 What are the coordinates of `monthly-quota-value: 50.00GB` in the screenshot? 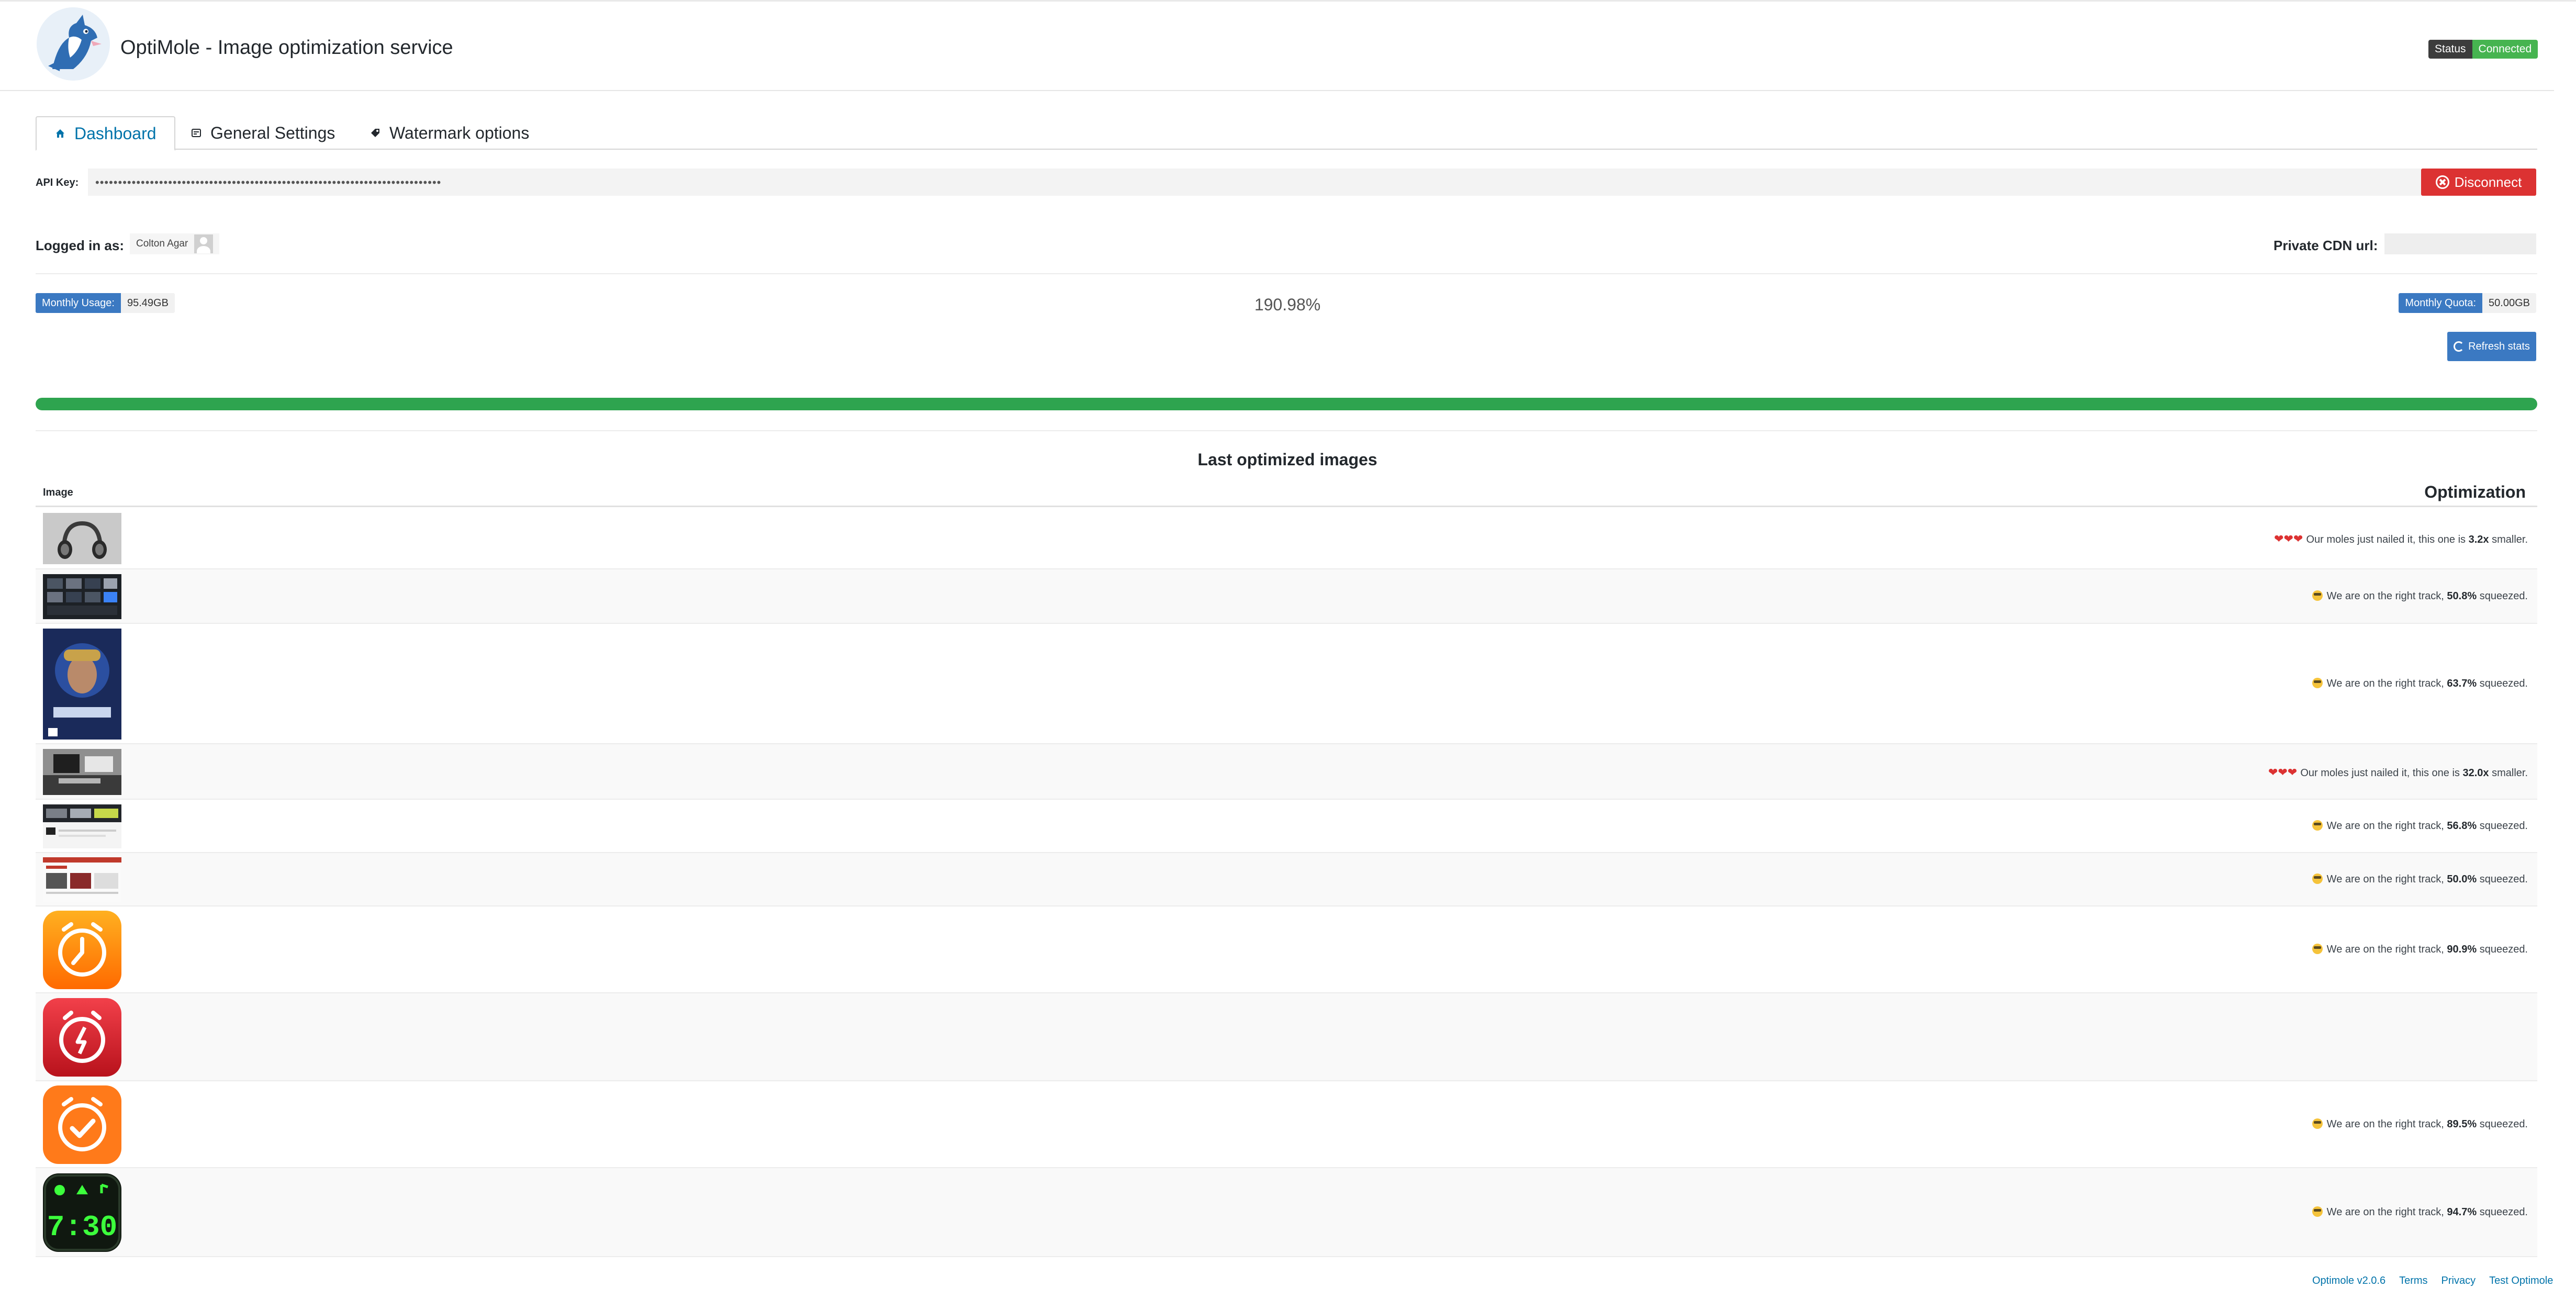 It's located at (2509, 303).